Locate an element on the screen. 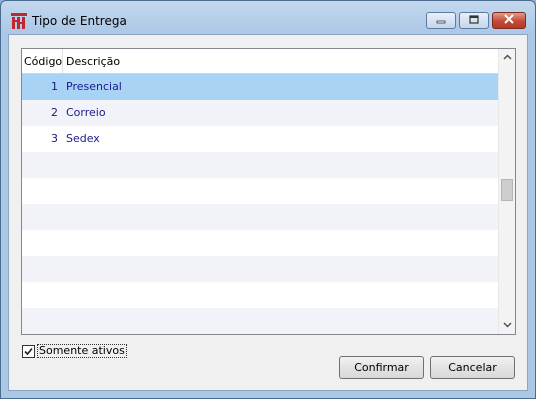 This screenshot has width=536, height=399. scroll-up-button is located at coordinates (507, 57).